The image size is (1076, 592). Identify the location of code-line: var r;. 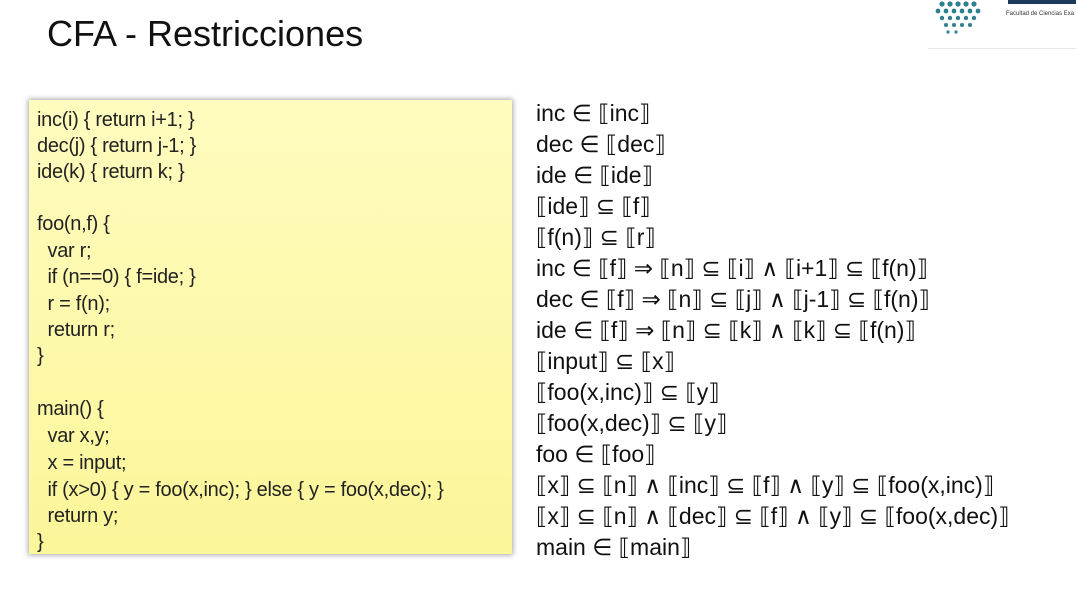
(64, 251).